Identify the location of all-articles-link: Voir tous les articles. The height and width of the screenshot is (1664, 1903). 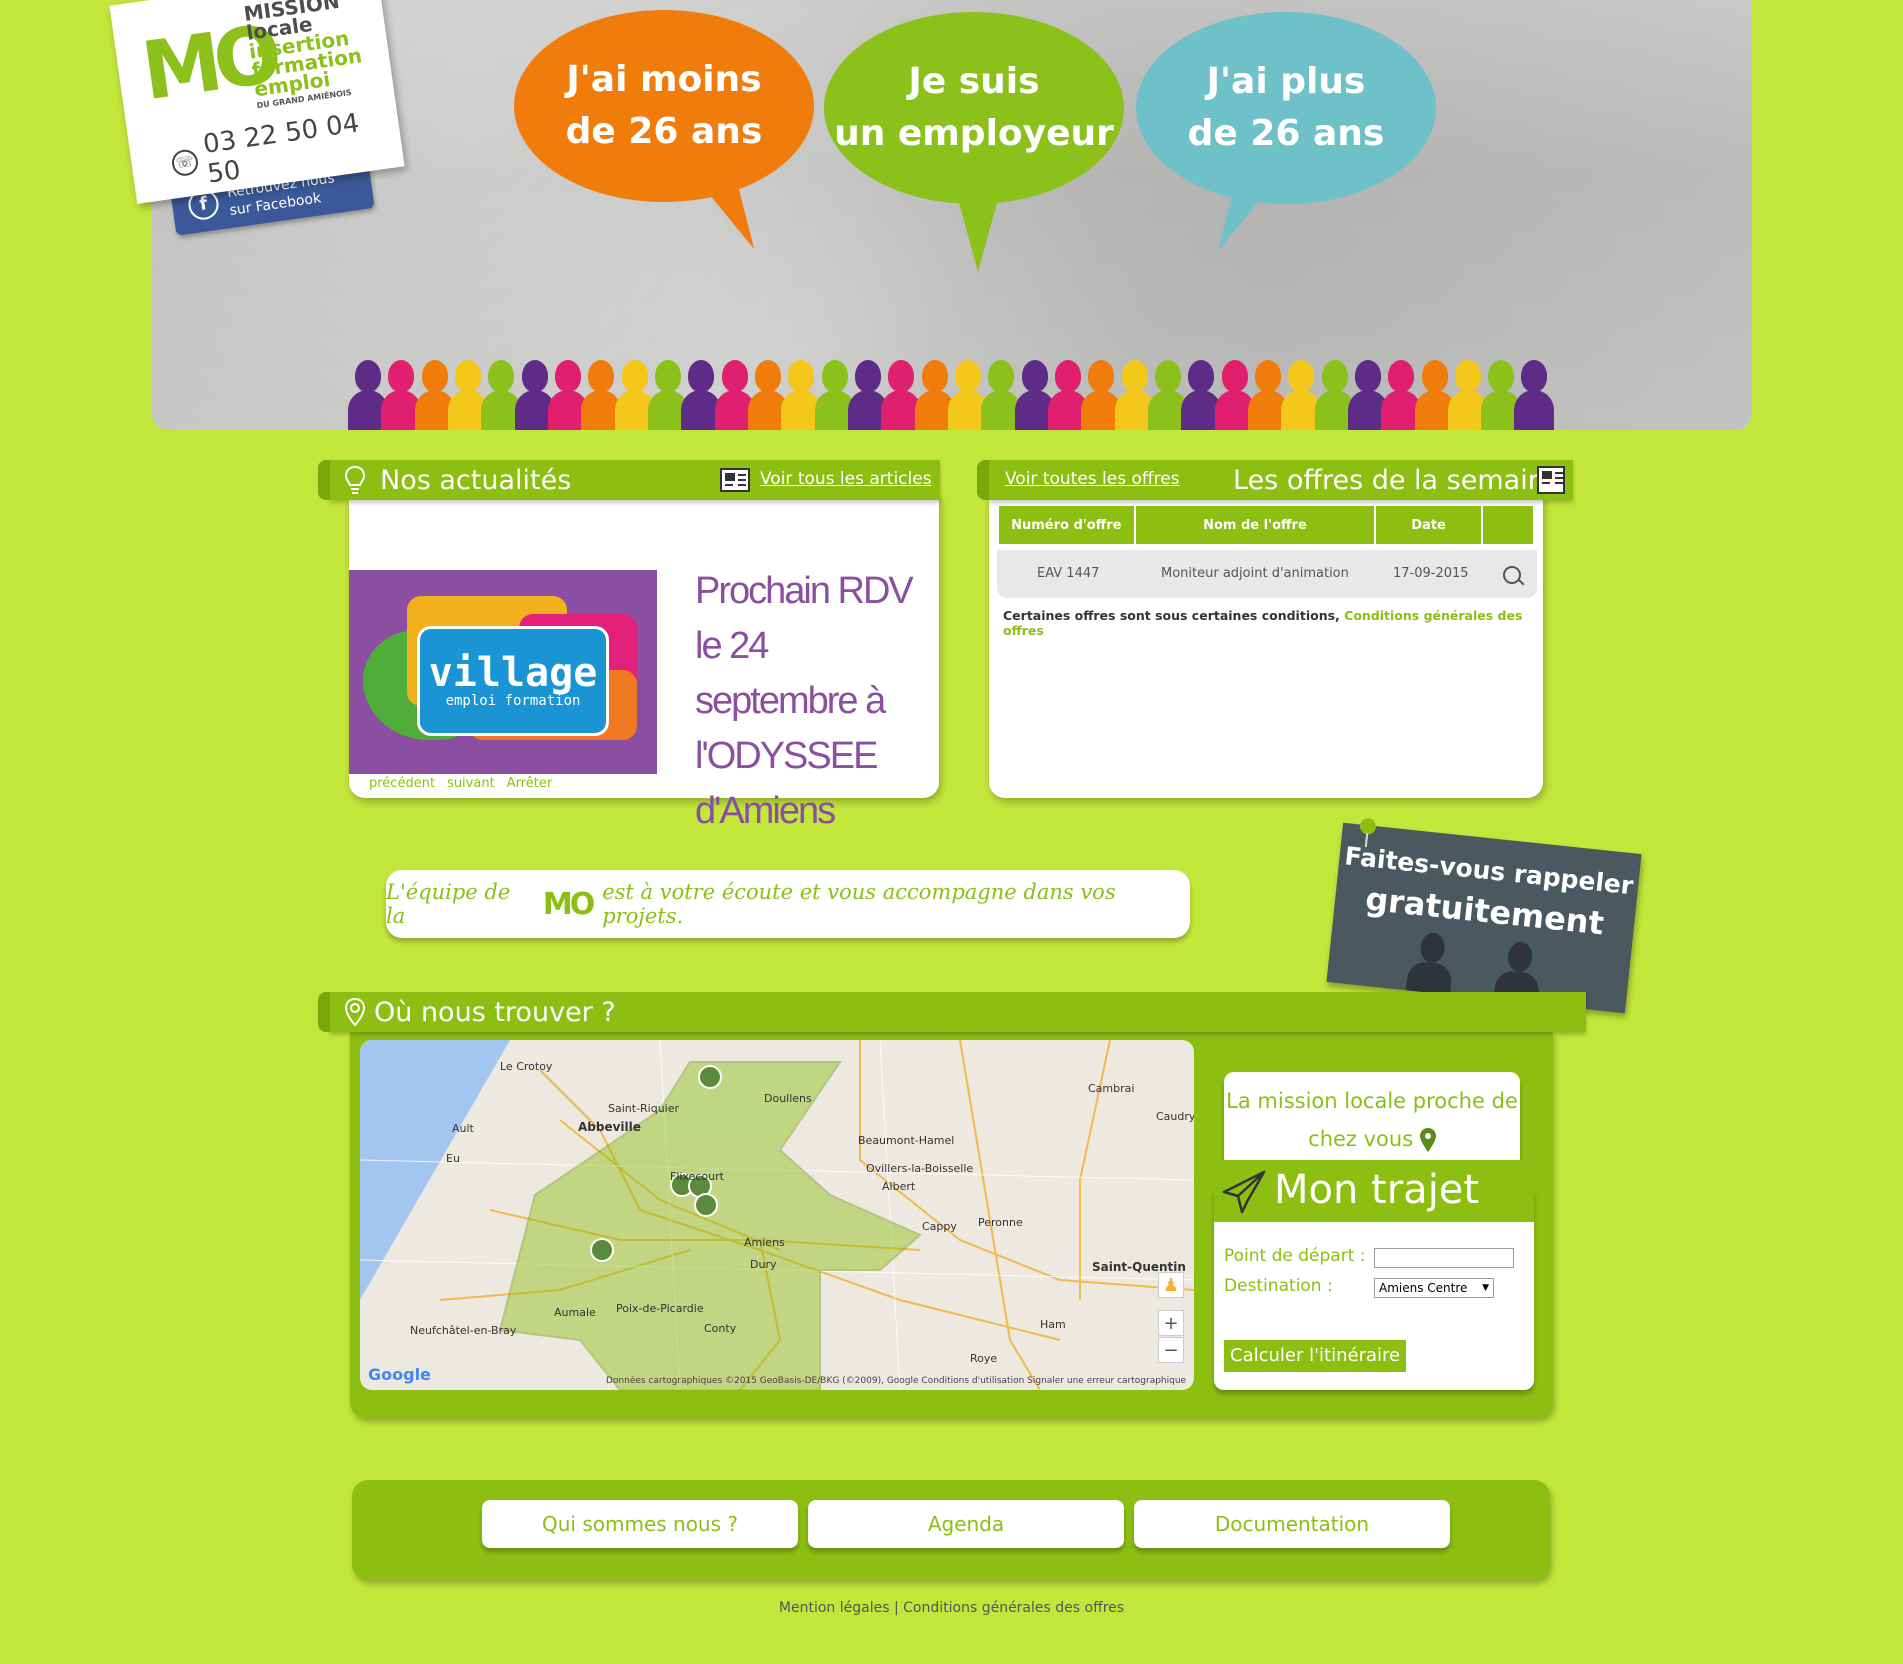
(846, 479).